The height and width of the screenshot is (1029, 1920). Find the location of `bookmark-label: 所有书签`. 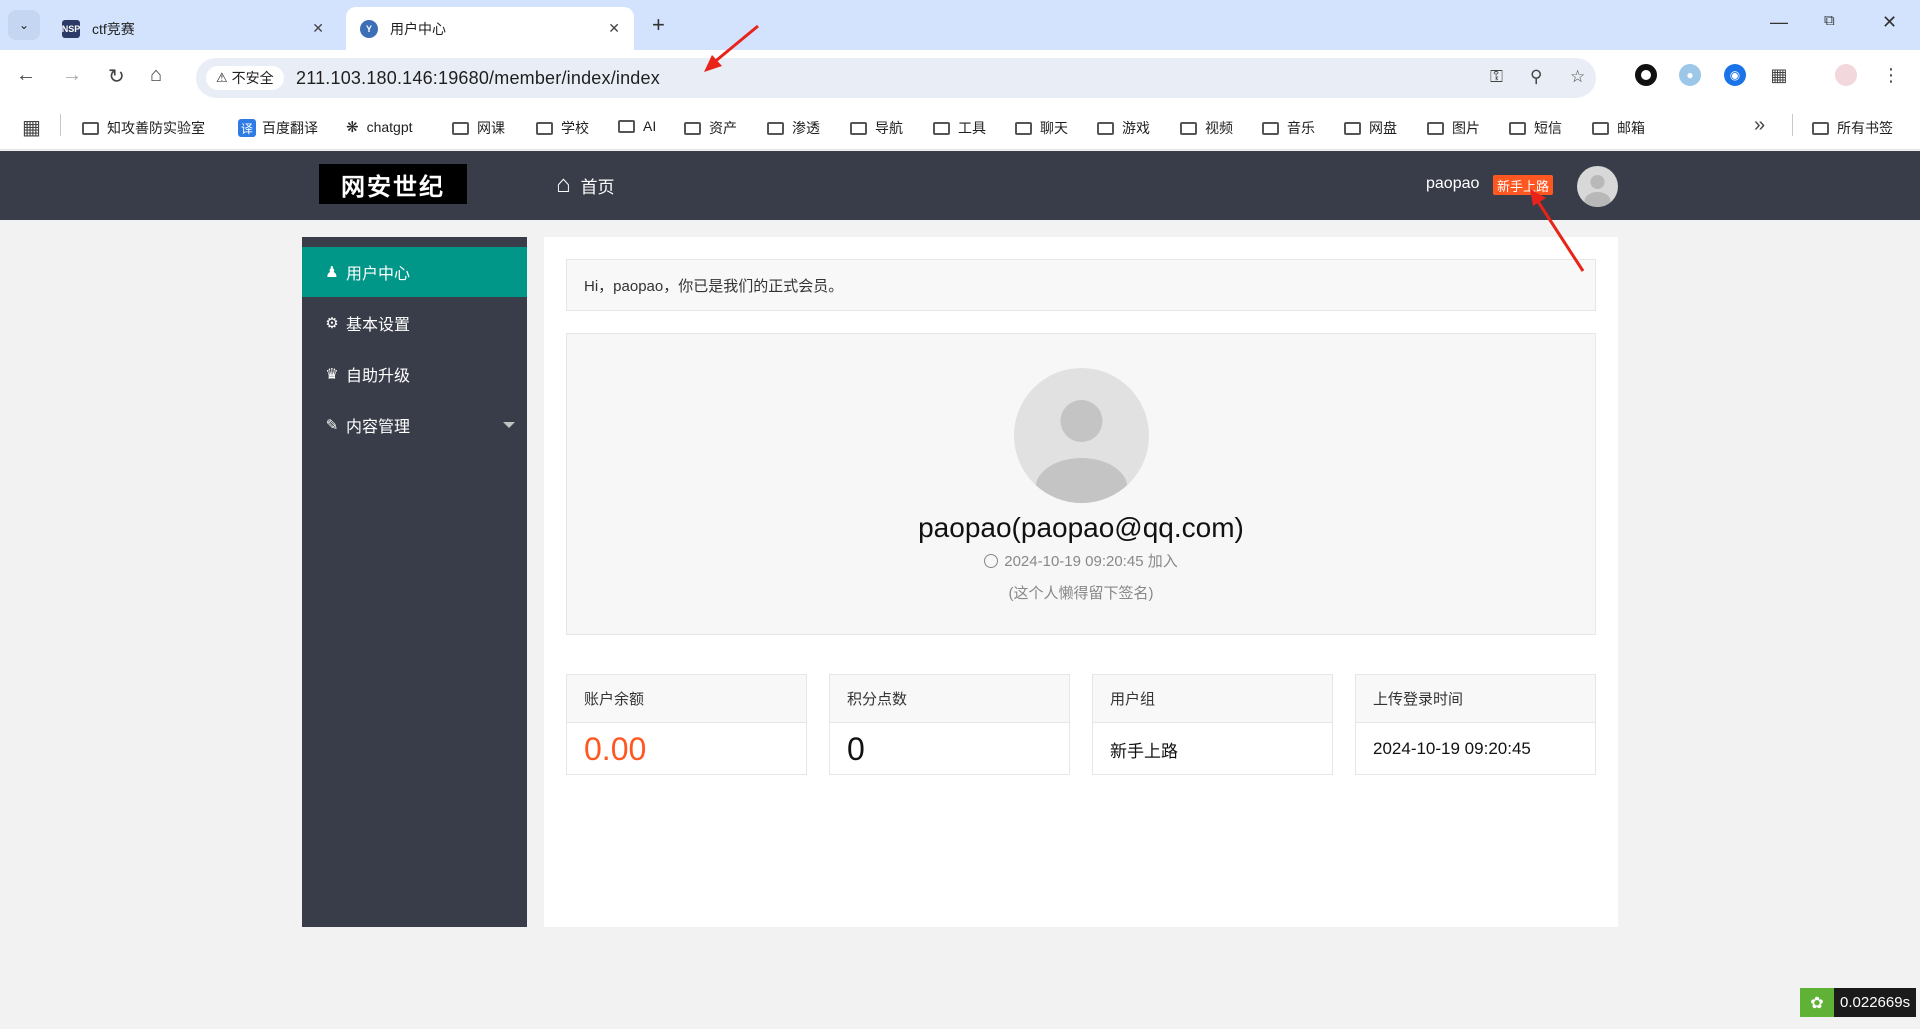

bookmark-label: 所有书签 is located at coordinates (1865, 128).